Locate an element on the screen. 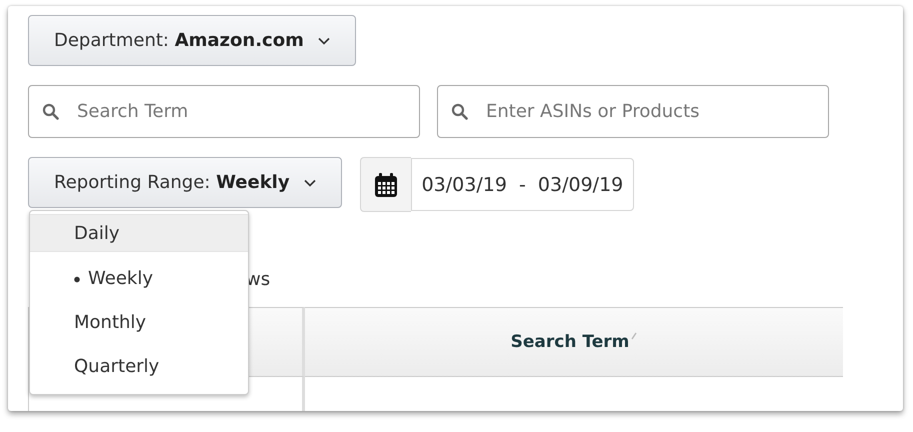  search-field: Search Term is located at coordinates (224, 111).